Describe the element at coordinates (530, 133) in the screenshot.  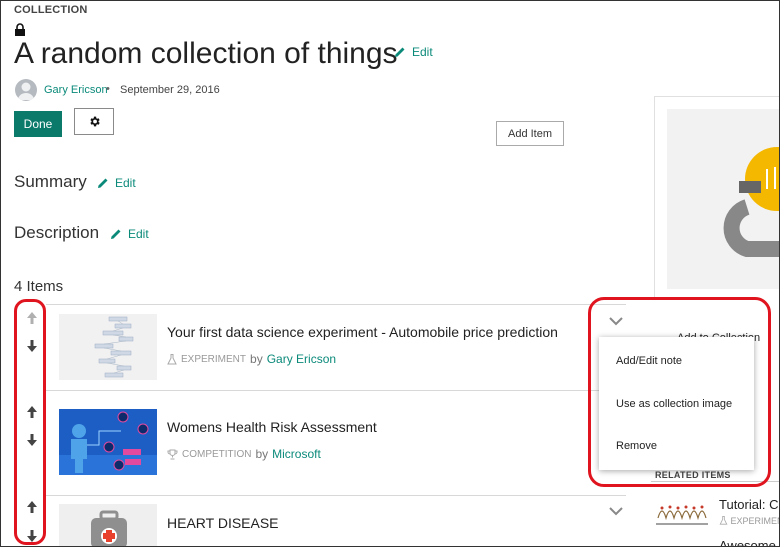
I see `add-item-button: Add Item` at that location.